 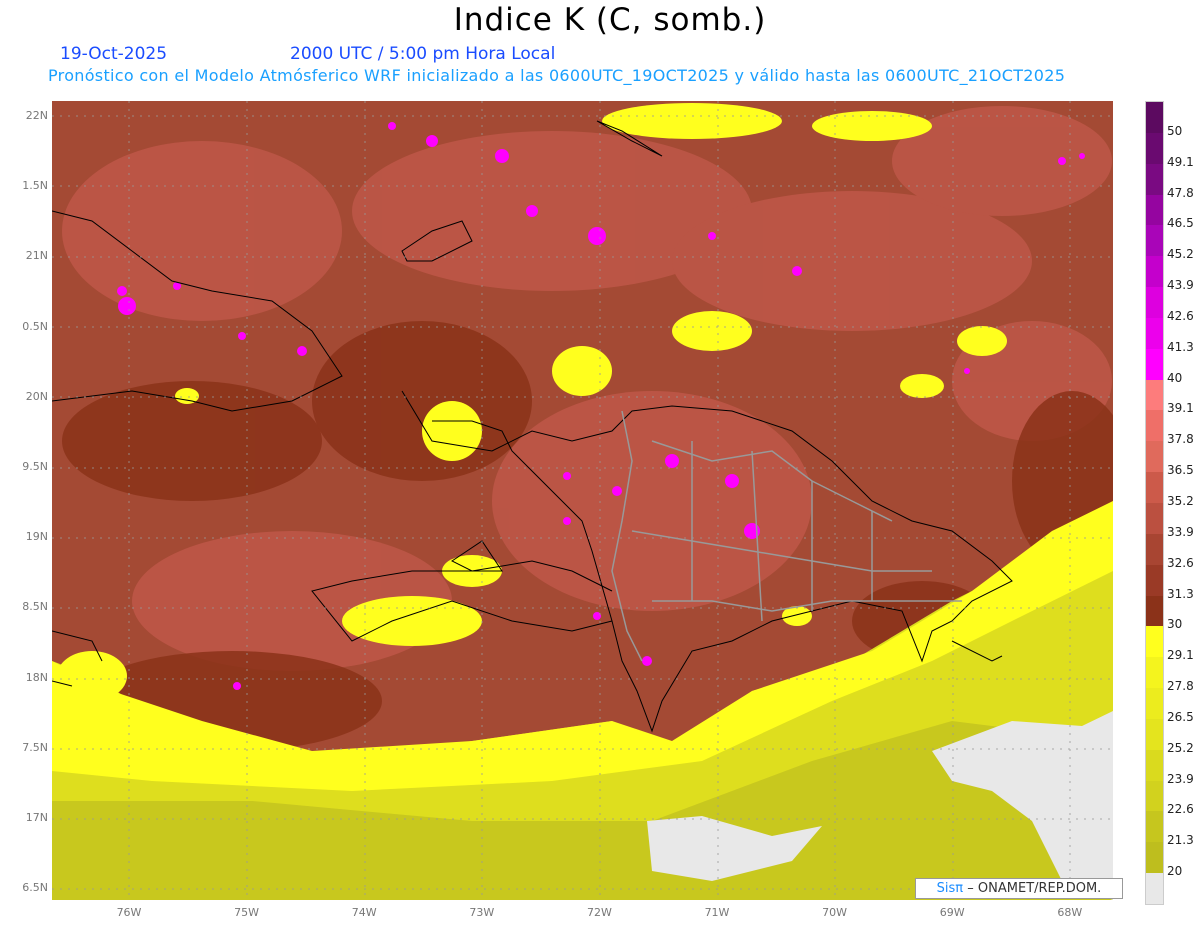 I want to click on latitude-label: 7.5N, so click(x=35, y=747).